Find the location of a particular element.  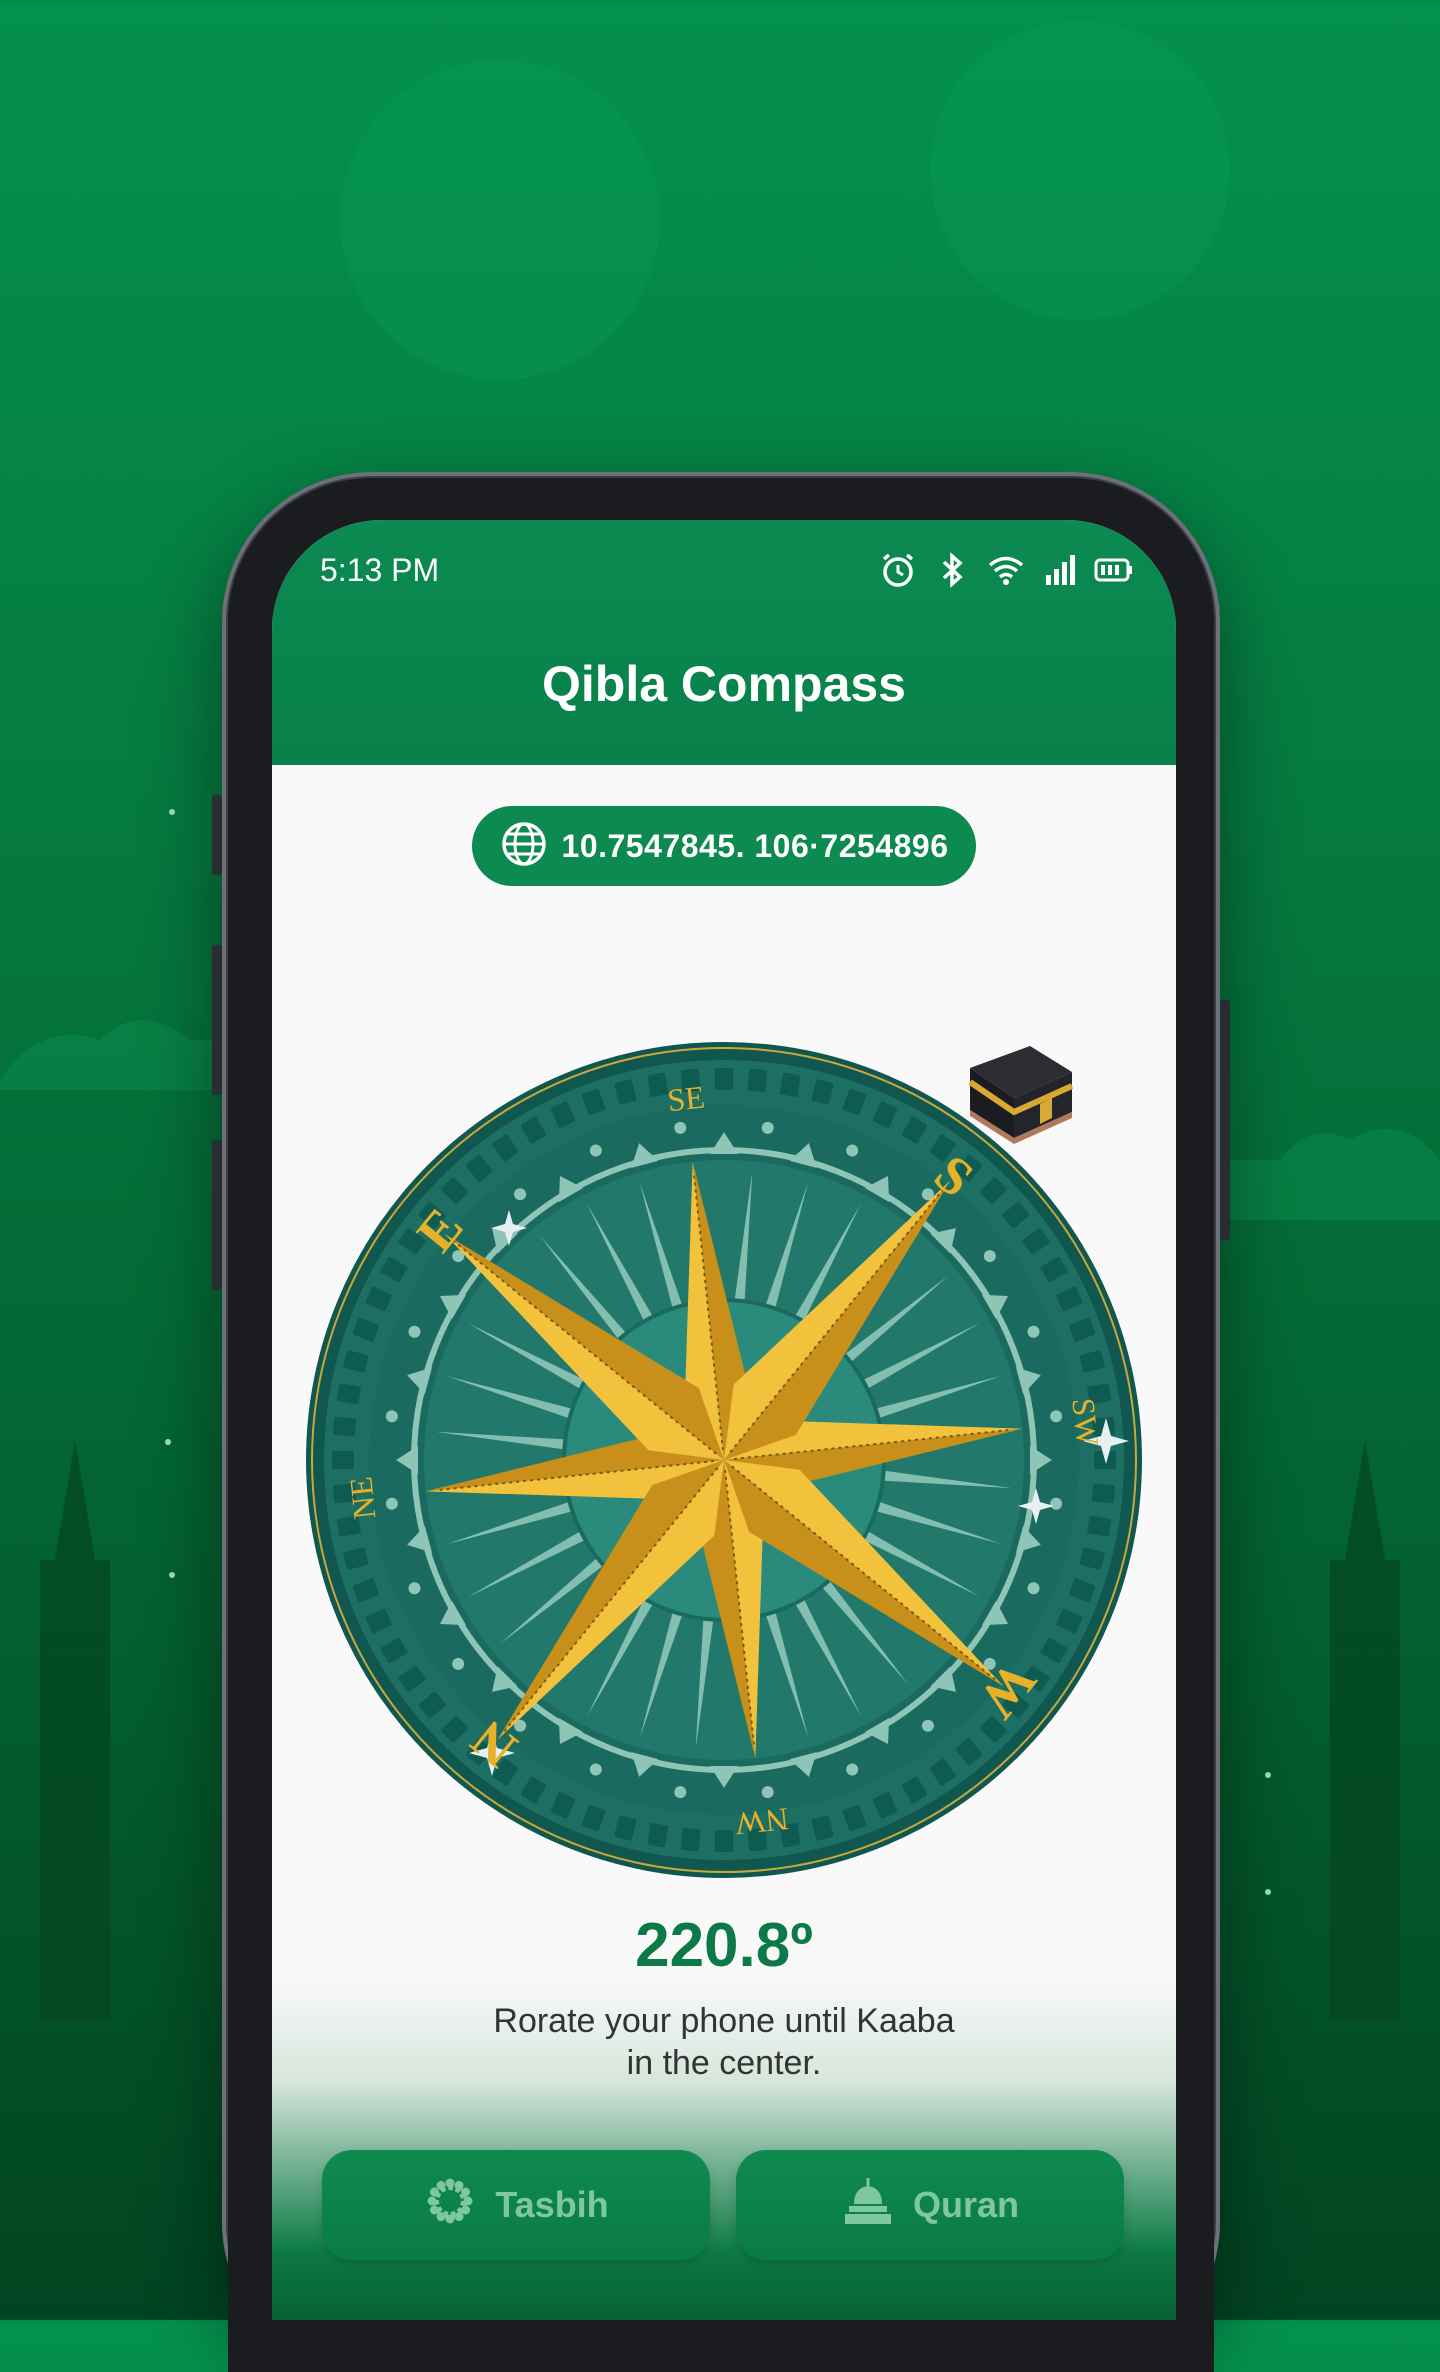

app-bar: 5:13 PM Qibla Compass is located at coordinates (724, 642).